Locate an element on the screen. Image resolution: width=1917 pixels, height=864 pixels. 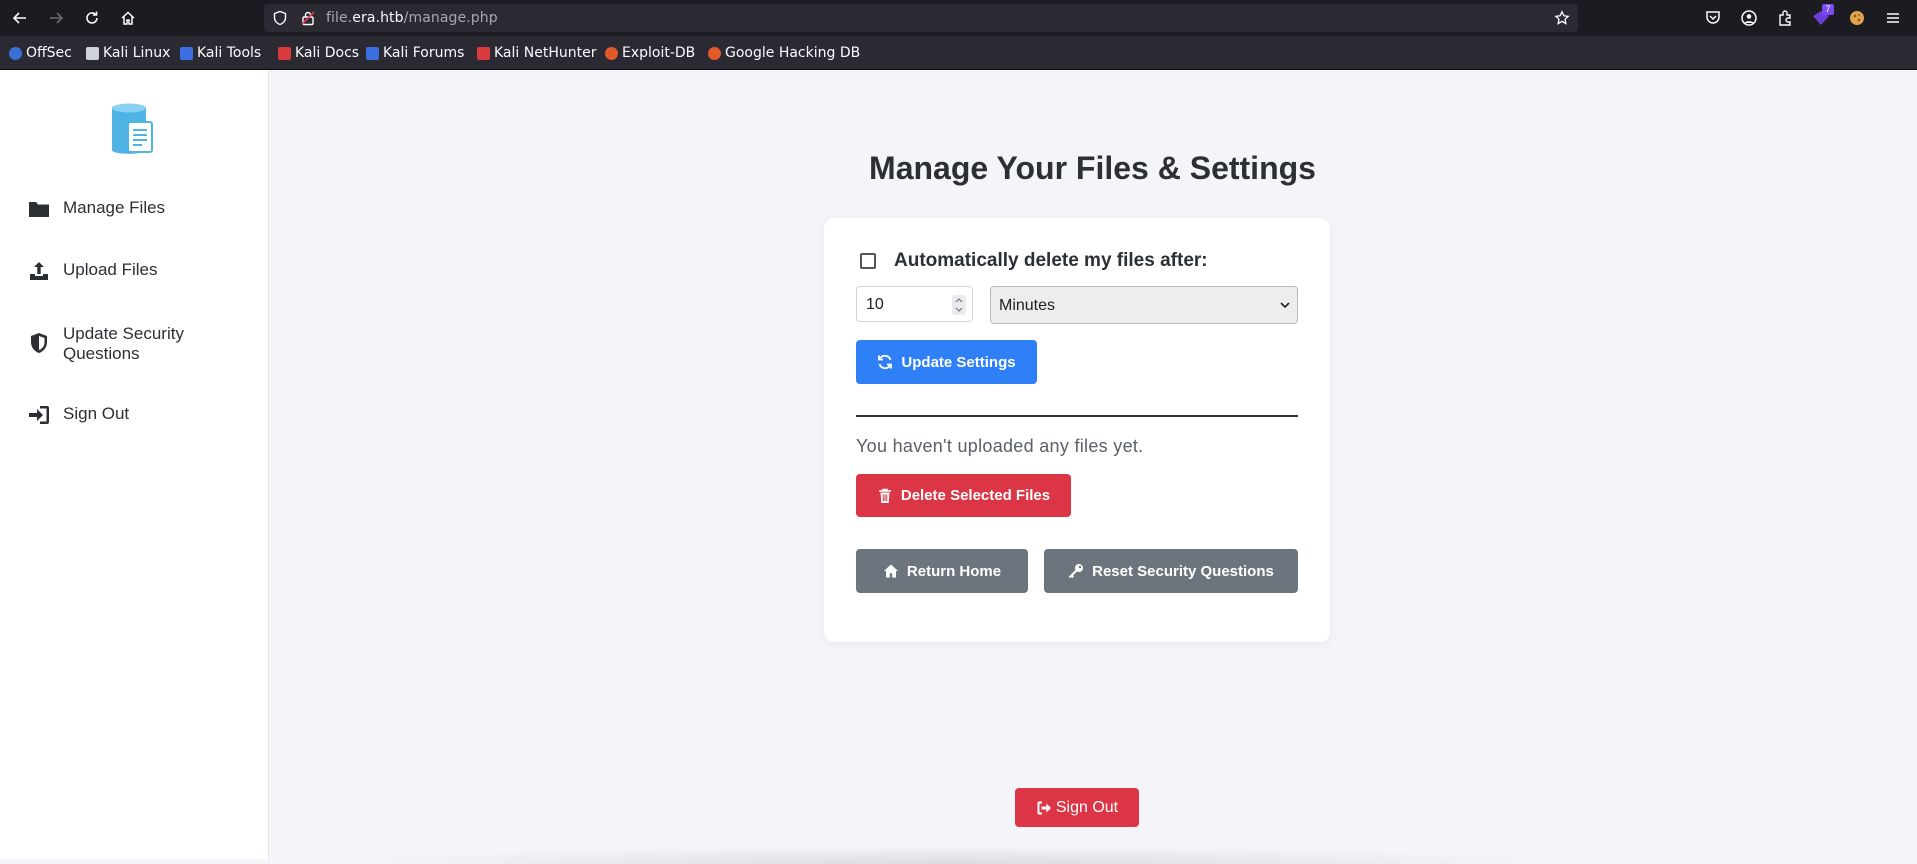
reload-icon is located at coordinates (92, 17).